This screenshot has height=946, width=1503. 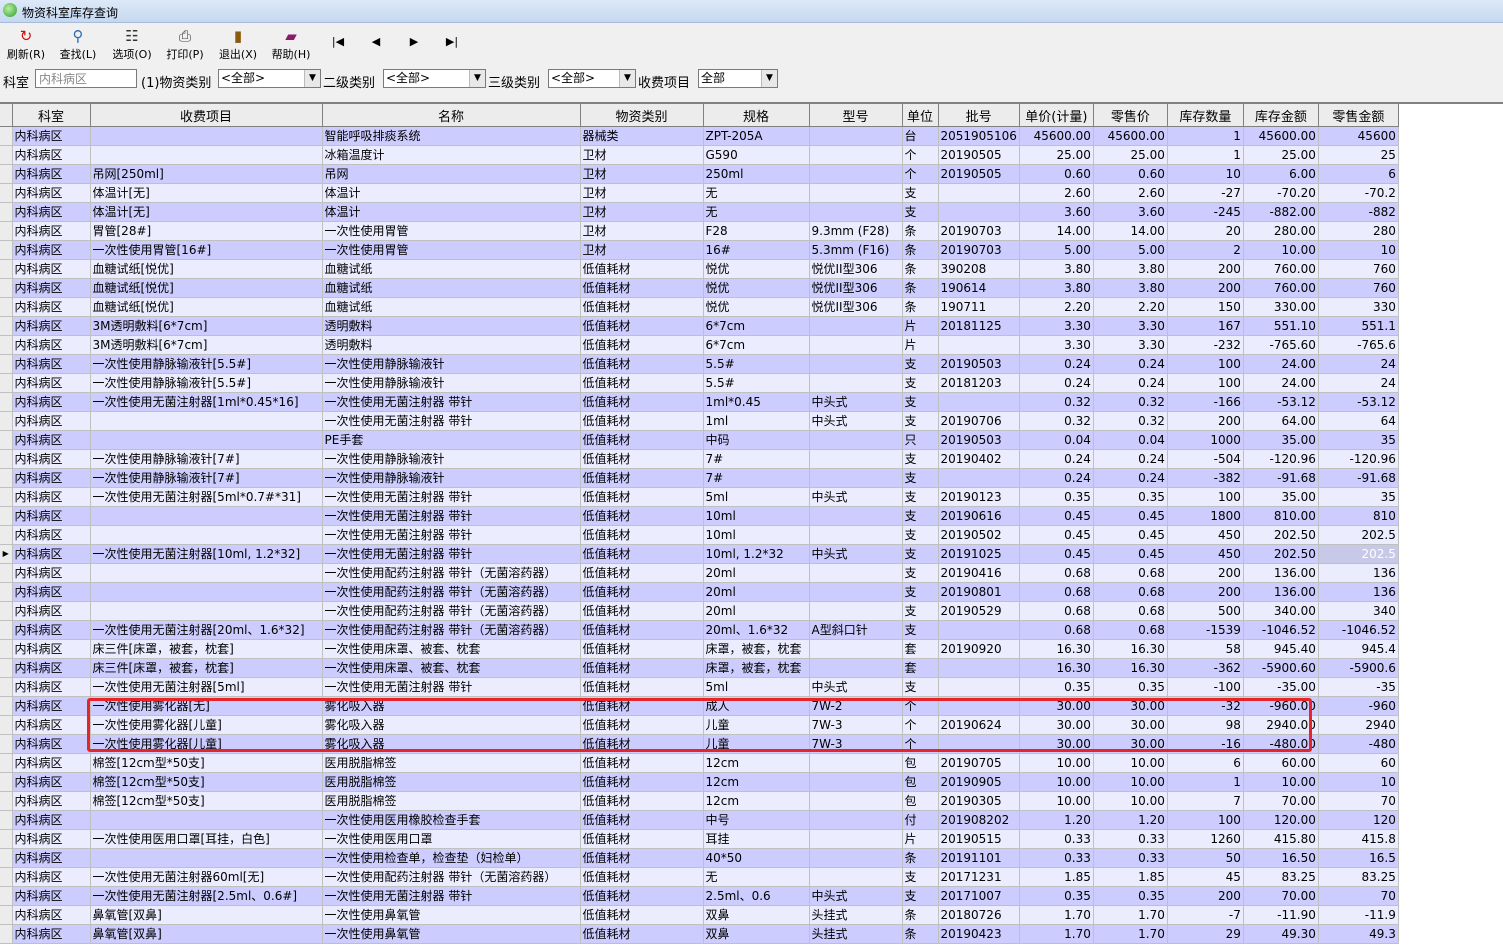 I want to click on table-cell: 鼻氧管[双鼻], so click(x=206, y=915).